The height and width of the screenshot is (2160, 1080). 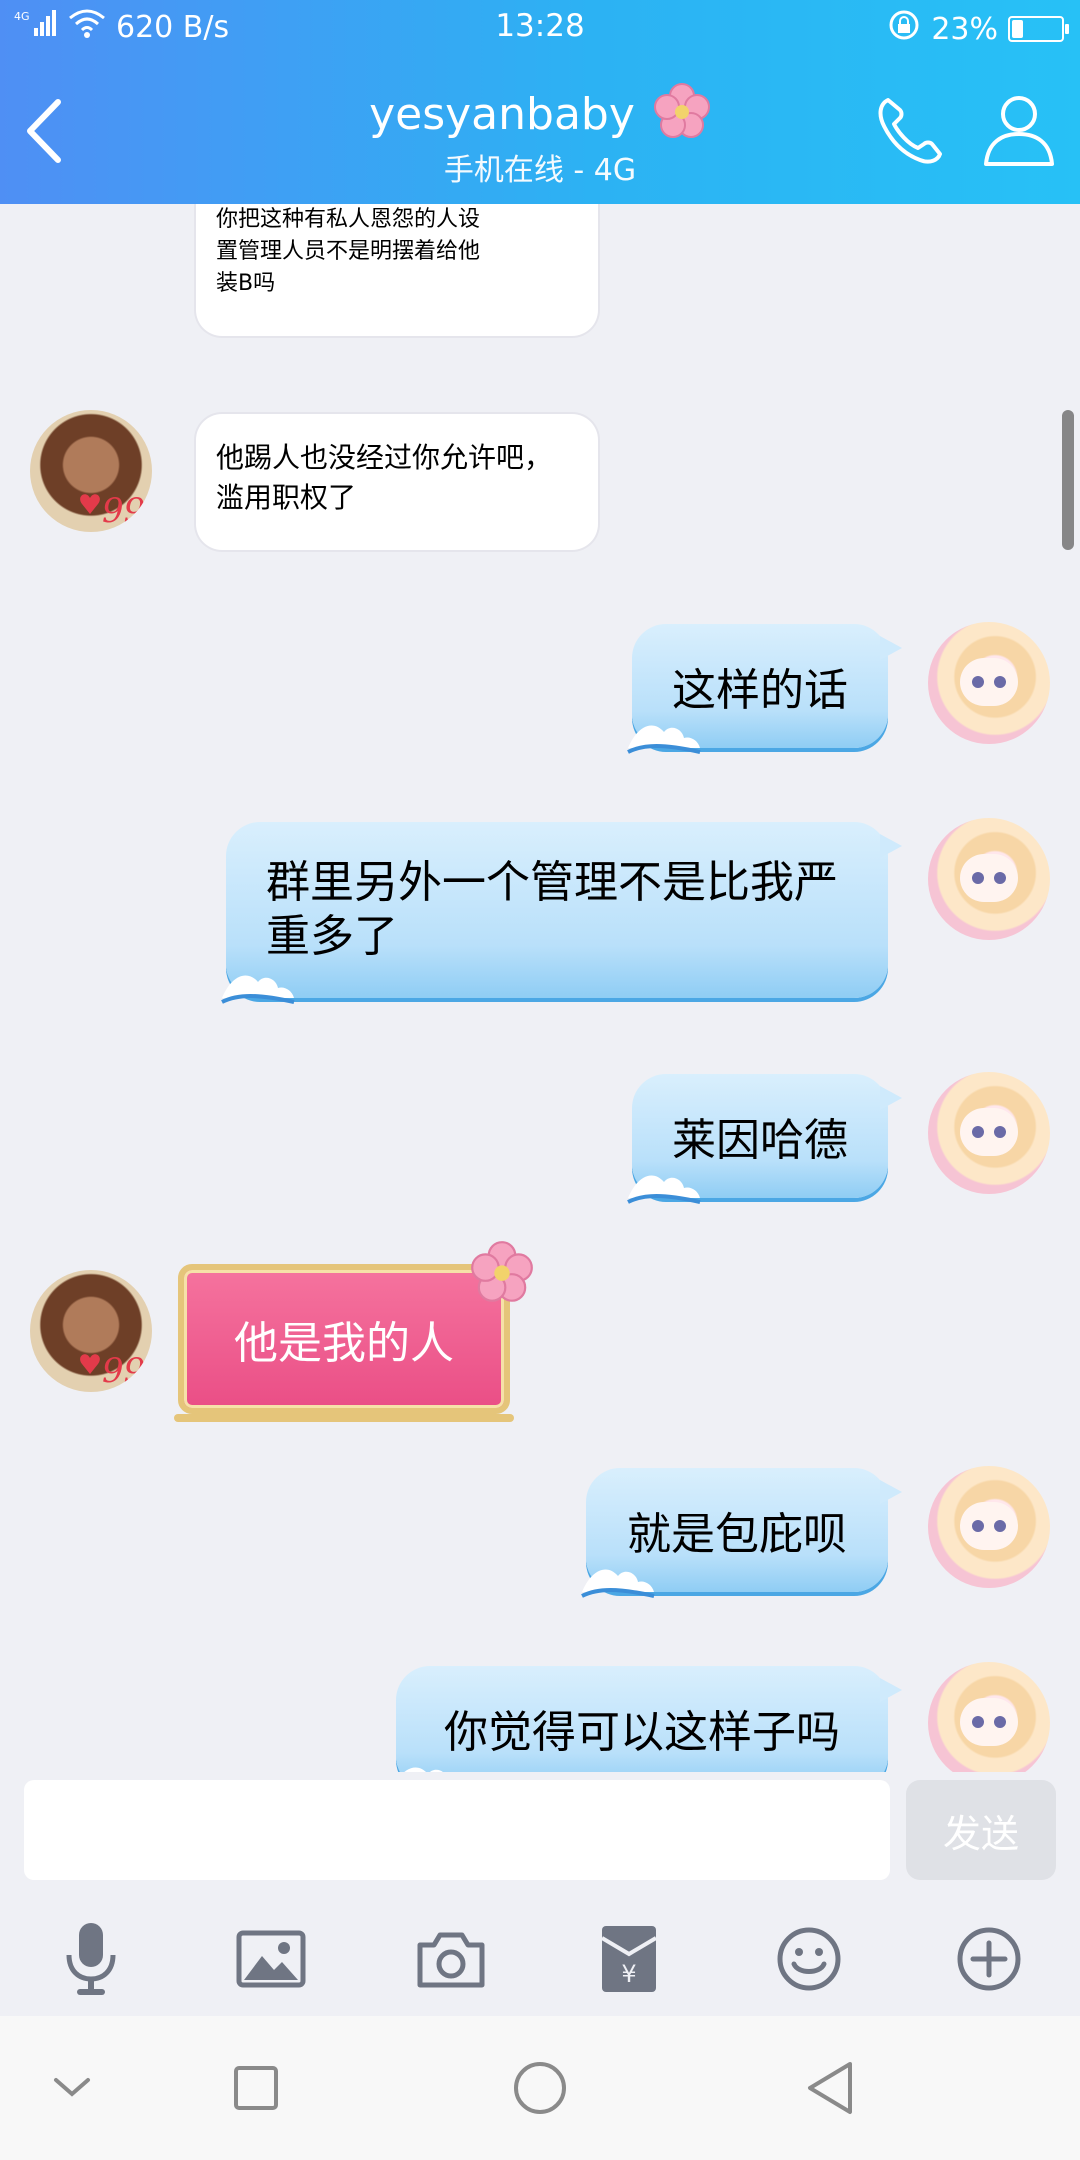 I want to click on person-icon, so click(x=1019, y=131).